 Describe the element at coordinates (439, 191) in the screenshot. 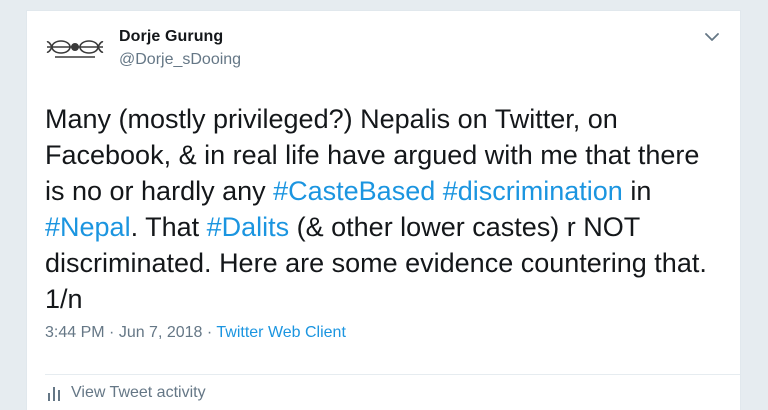

I see `tweet-text-segment` at that location.